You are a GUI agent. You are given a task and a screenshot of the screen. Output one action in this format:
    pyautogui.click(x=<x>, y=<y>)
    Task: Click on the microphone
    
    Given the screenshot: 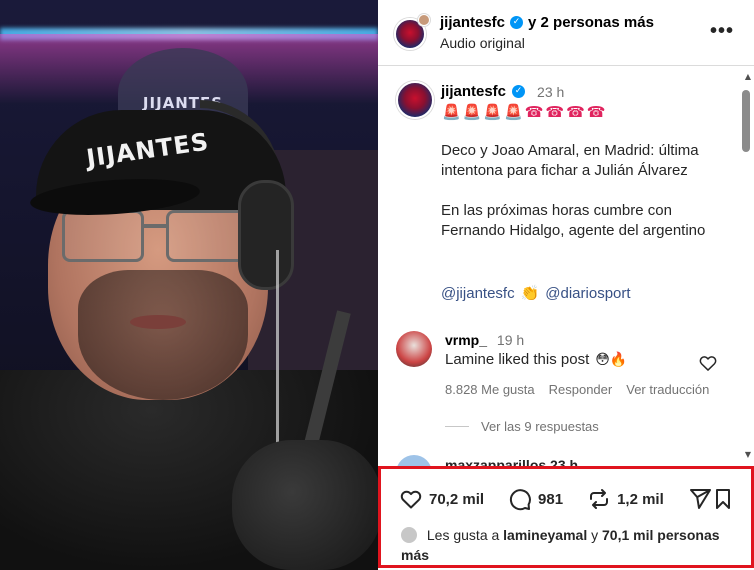 What is the action you would take?
    pyautogui.click(x=305, y=505)
    